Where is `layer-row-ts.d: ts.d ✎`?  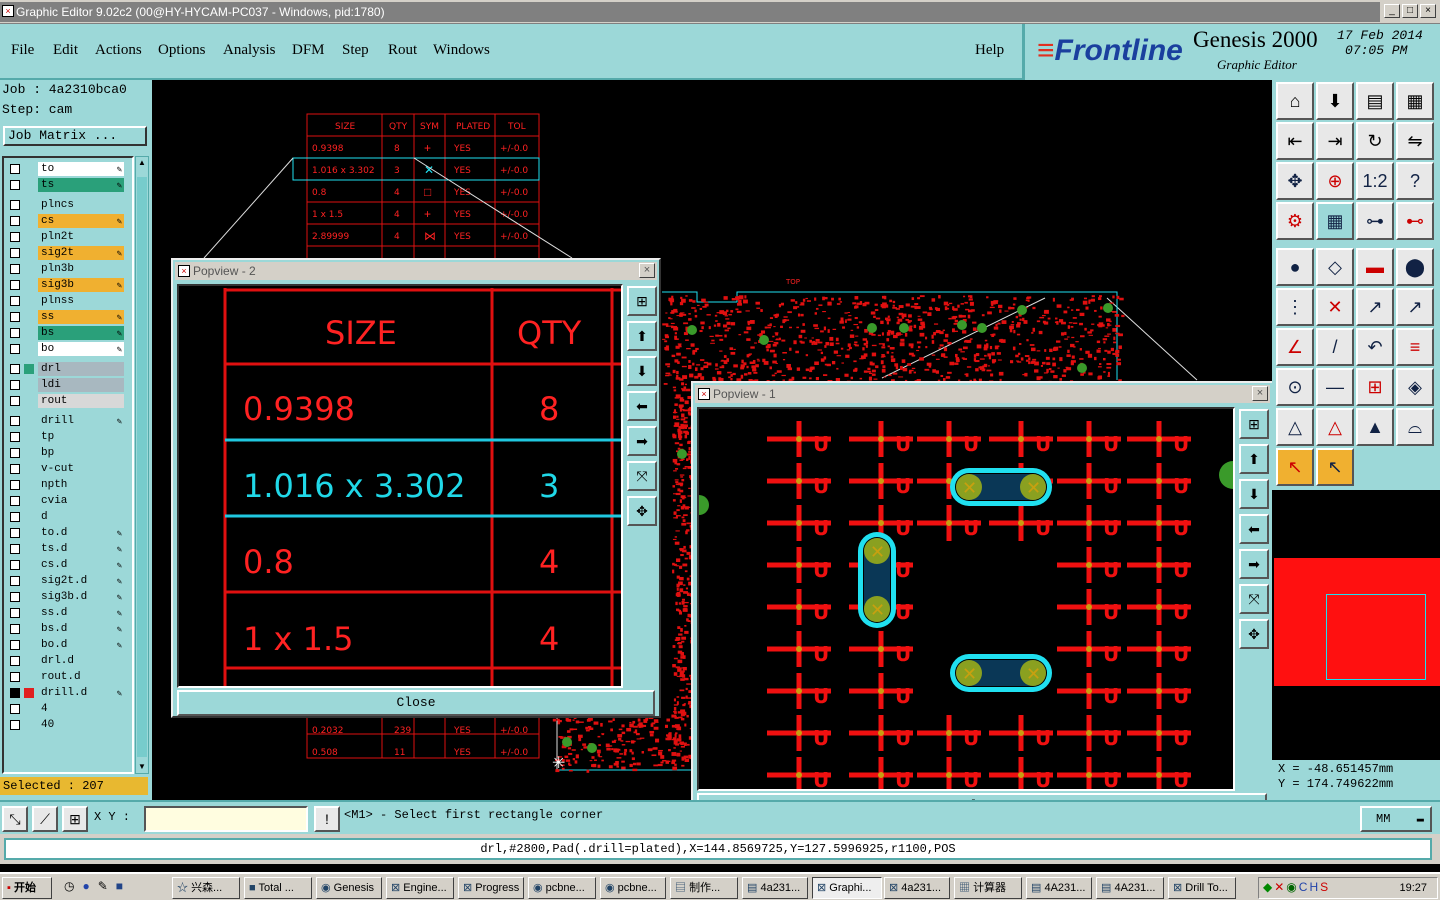 layer-row-ts.d: ts.d ✎ is located at coordinates (65, 549).